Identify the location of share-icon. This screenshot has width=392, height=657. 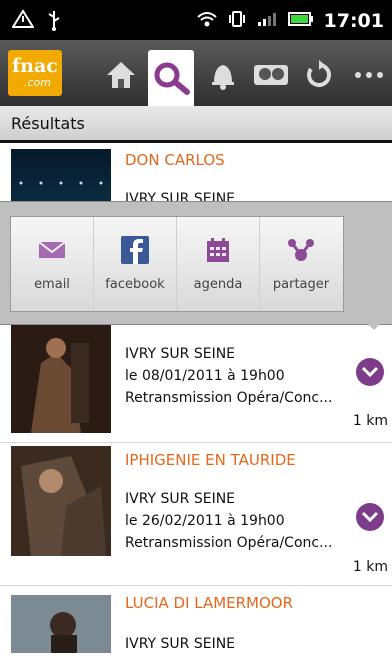
(301, 250).